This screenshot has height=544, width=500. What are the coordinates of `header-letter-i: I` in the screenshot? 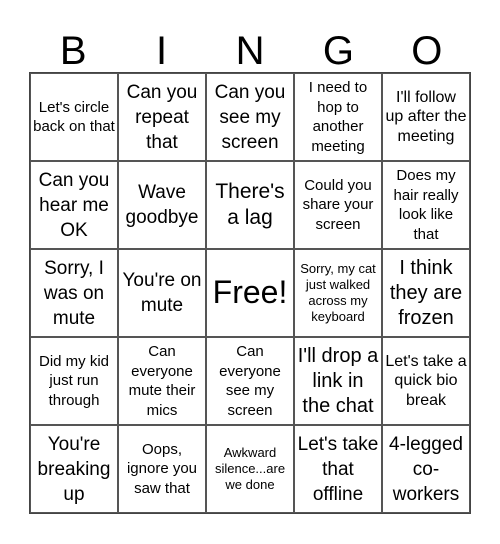 It's located at (162, 51).